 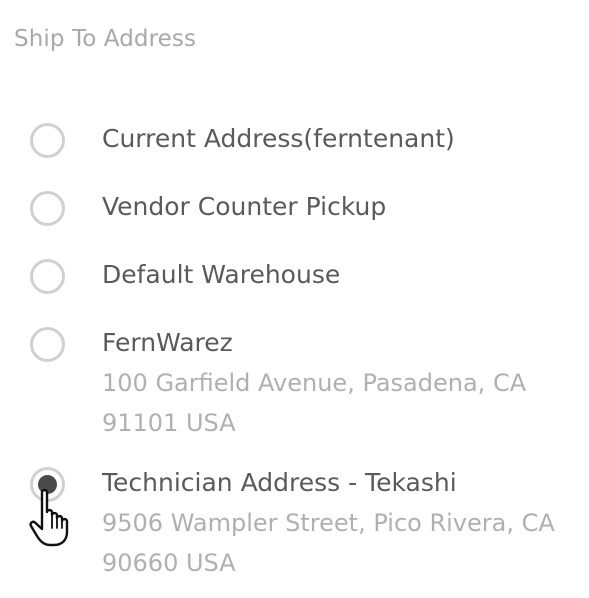 What do you see at coordinates (167, 343) in the screenshot?
I see `option-label: FernWarez` at bounding box center [167, 343].